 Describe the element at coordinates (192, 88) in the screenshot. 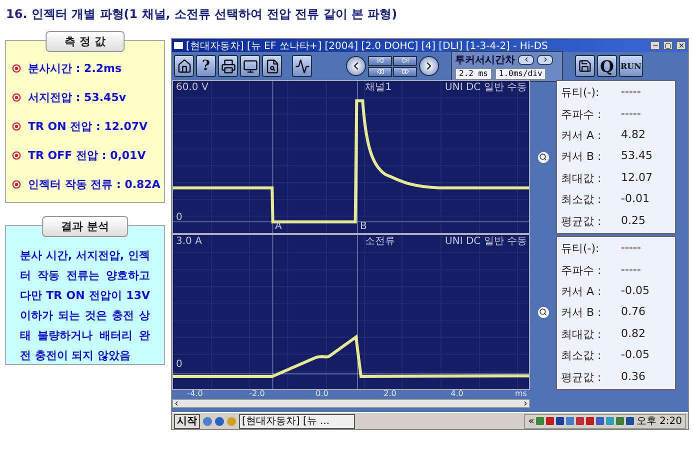

I see `scale-label: 60.0 V` at that location.